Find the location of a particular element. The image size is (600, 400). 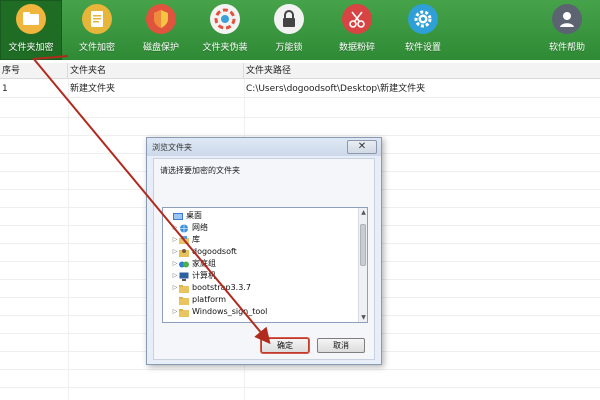

close-icon: ✕ is located at coordinates (362, 146).